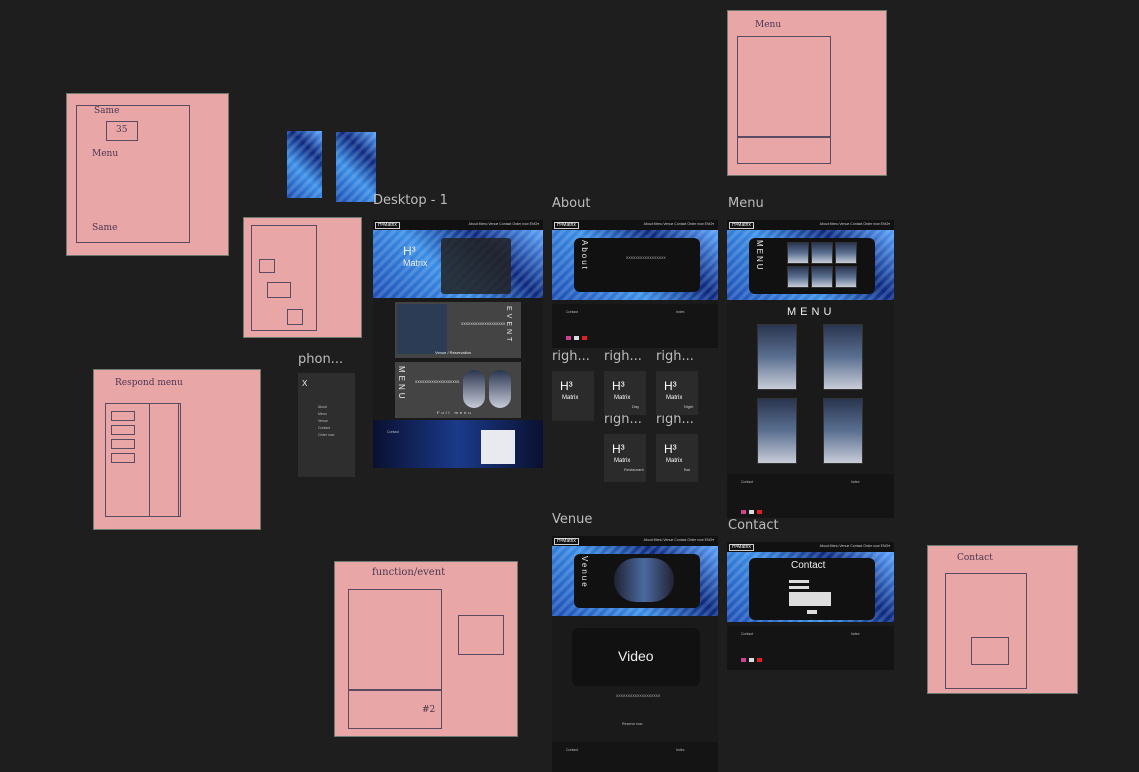 The height and width of the screenshot is (772, 1139). I want to click on video-label: Video, so click(636, 656).